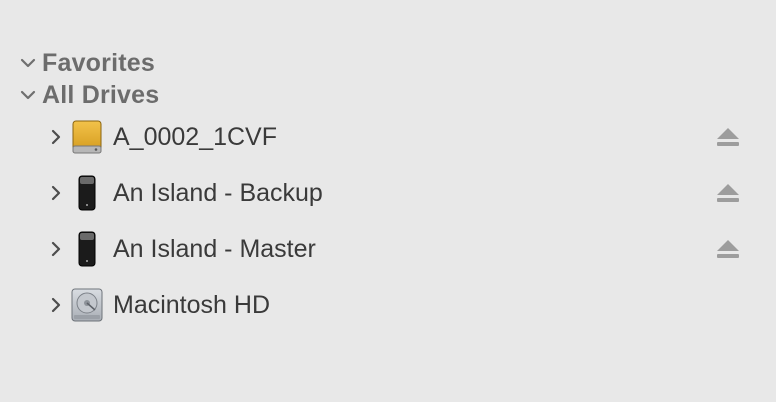  I want to click on drive-row-macintosh-hd: Macintosh HD, so click(404, 305).